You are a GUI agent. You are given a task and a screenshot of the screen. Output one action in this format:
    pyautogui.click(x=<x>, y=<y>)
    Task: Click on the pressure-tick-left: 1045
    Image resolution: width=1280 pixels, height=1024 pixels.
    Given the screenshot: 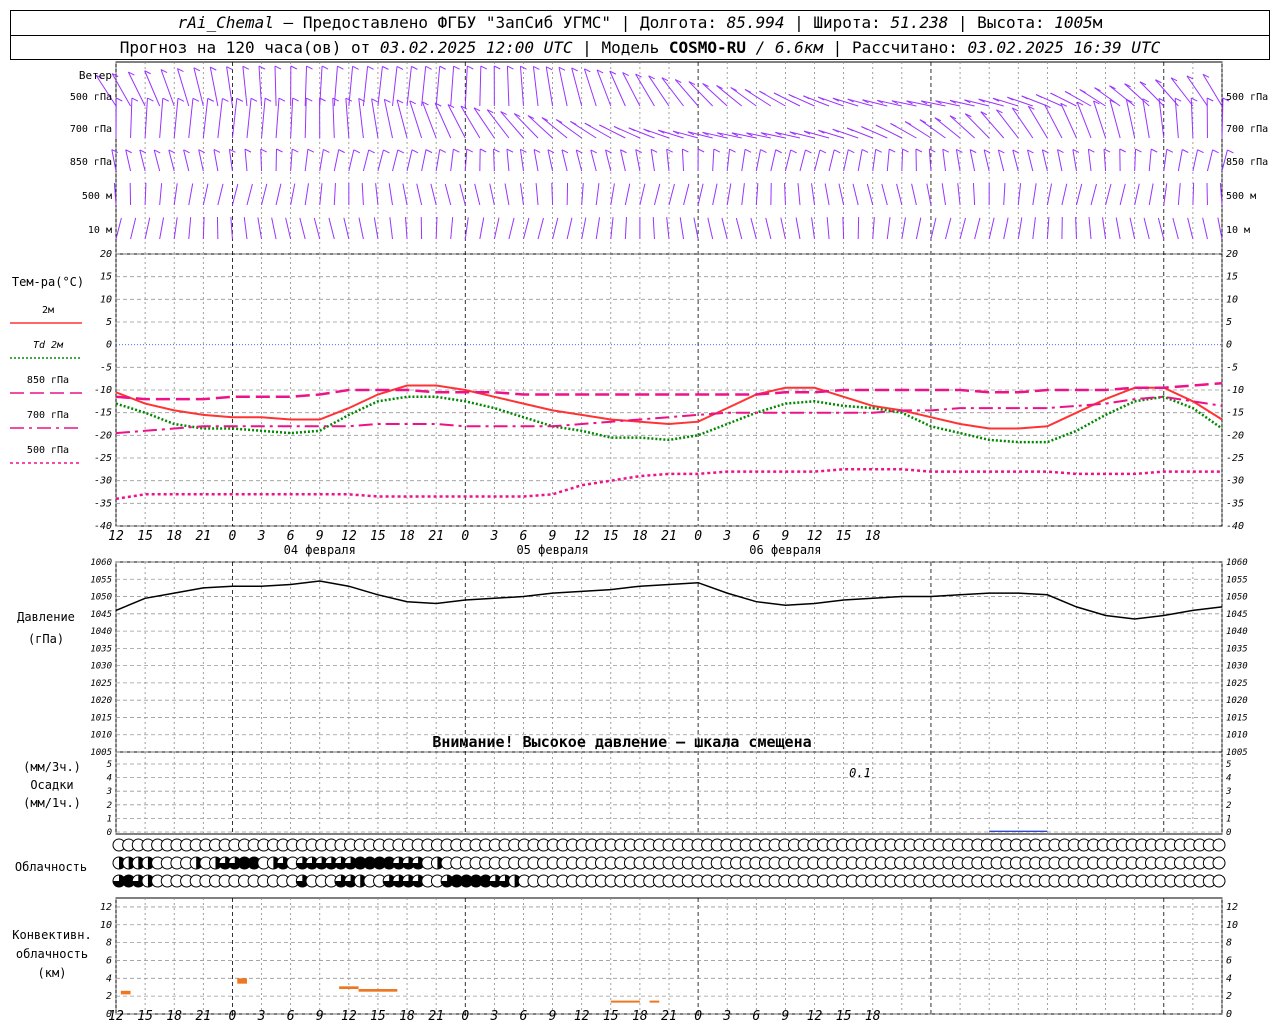 What is the action you would take?
    pyautogui.click(x=101, y=615)
    